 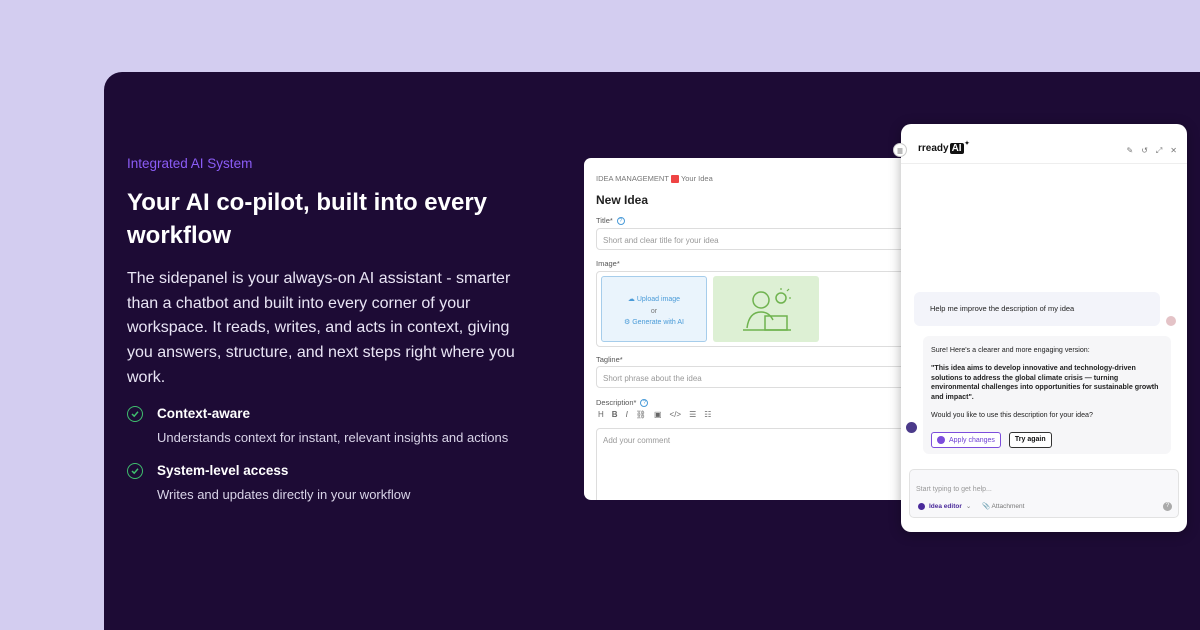 I want to click on title-label: Title* ?, so click(x=610, y=220).